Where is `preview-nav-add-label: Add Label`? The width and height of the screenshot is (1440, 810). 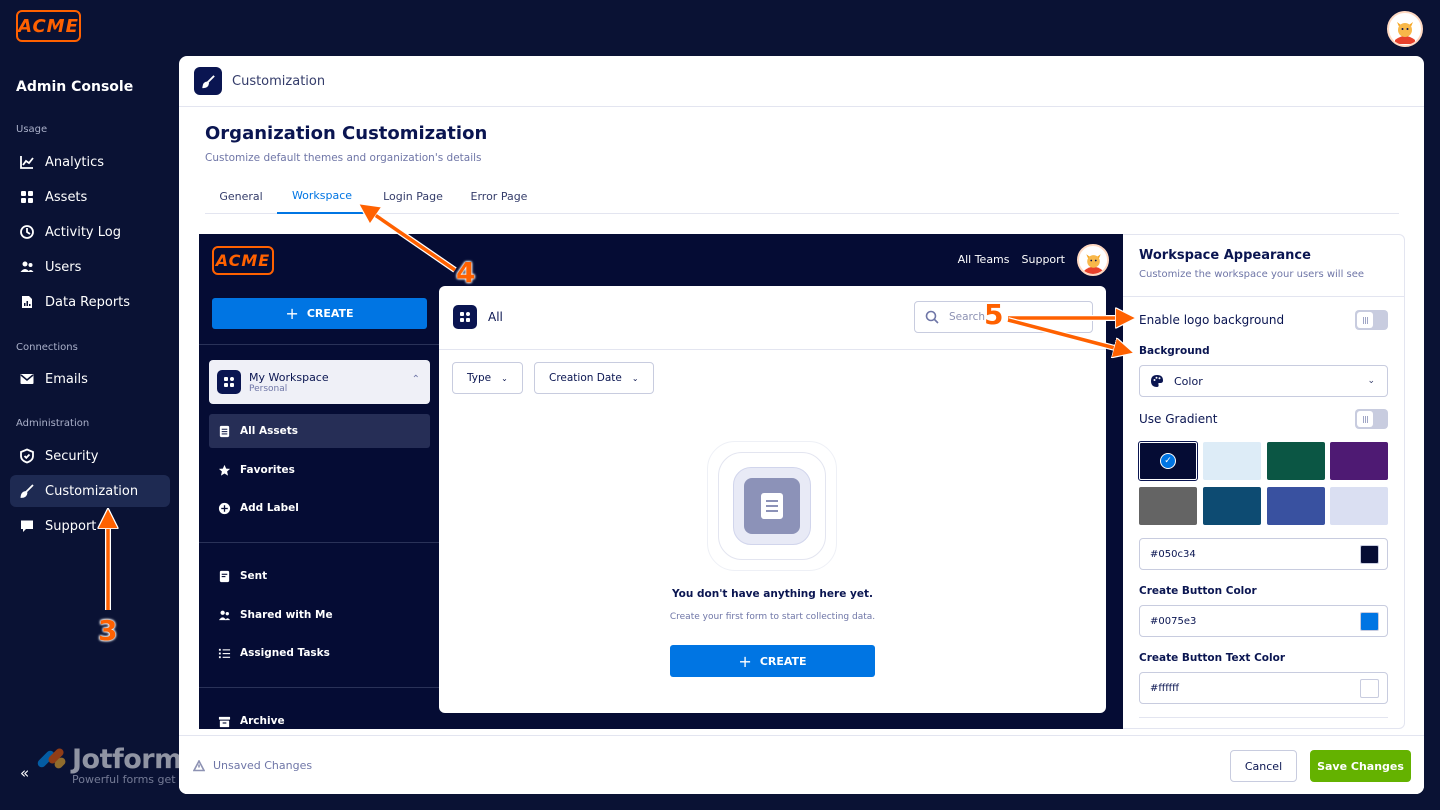 preview-nav-add-label: Add Label is located at coordinates (319, 508).